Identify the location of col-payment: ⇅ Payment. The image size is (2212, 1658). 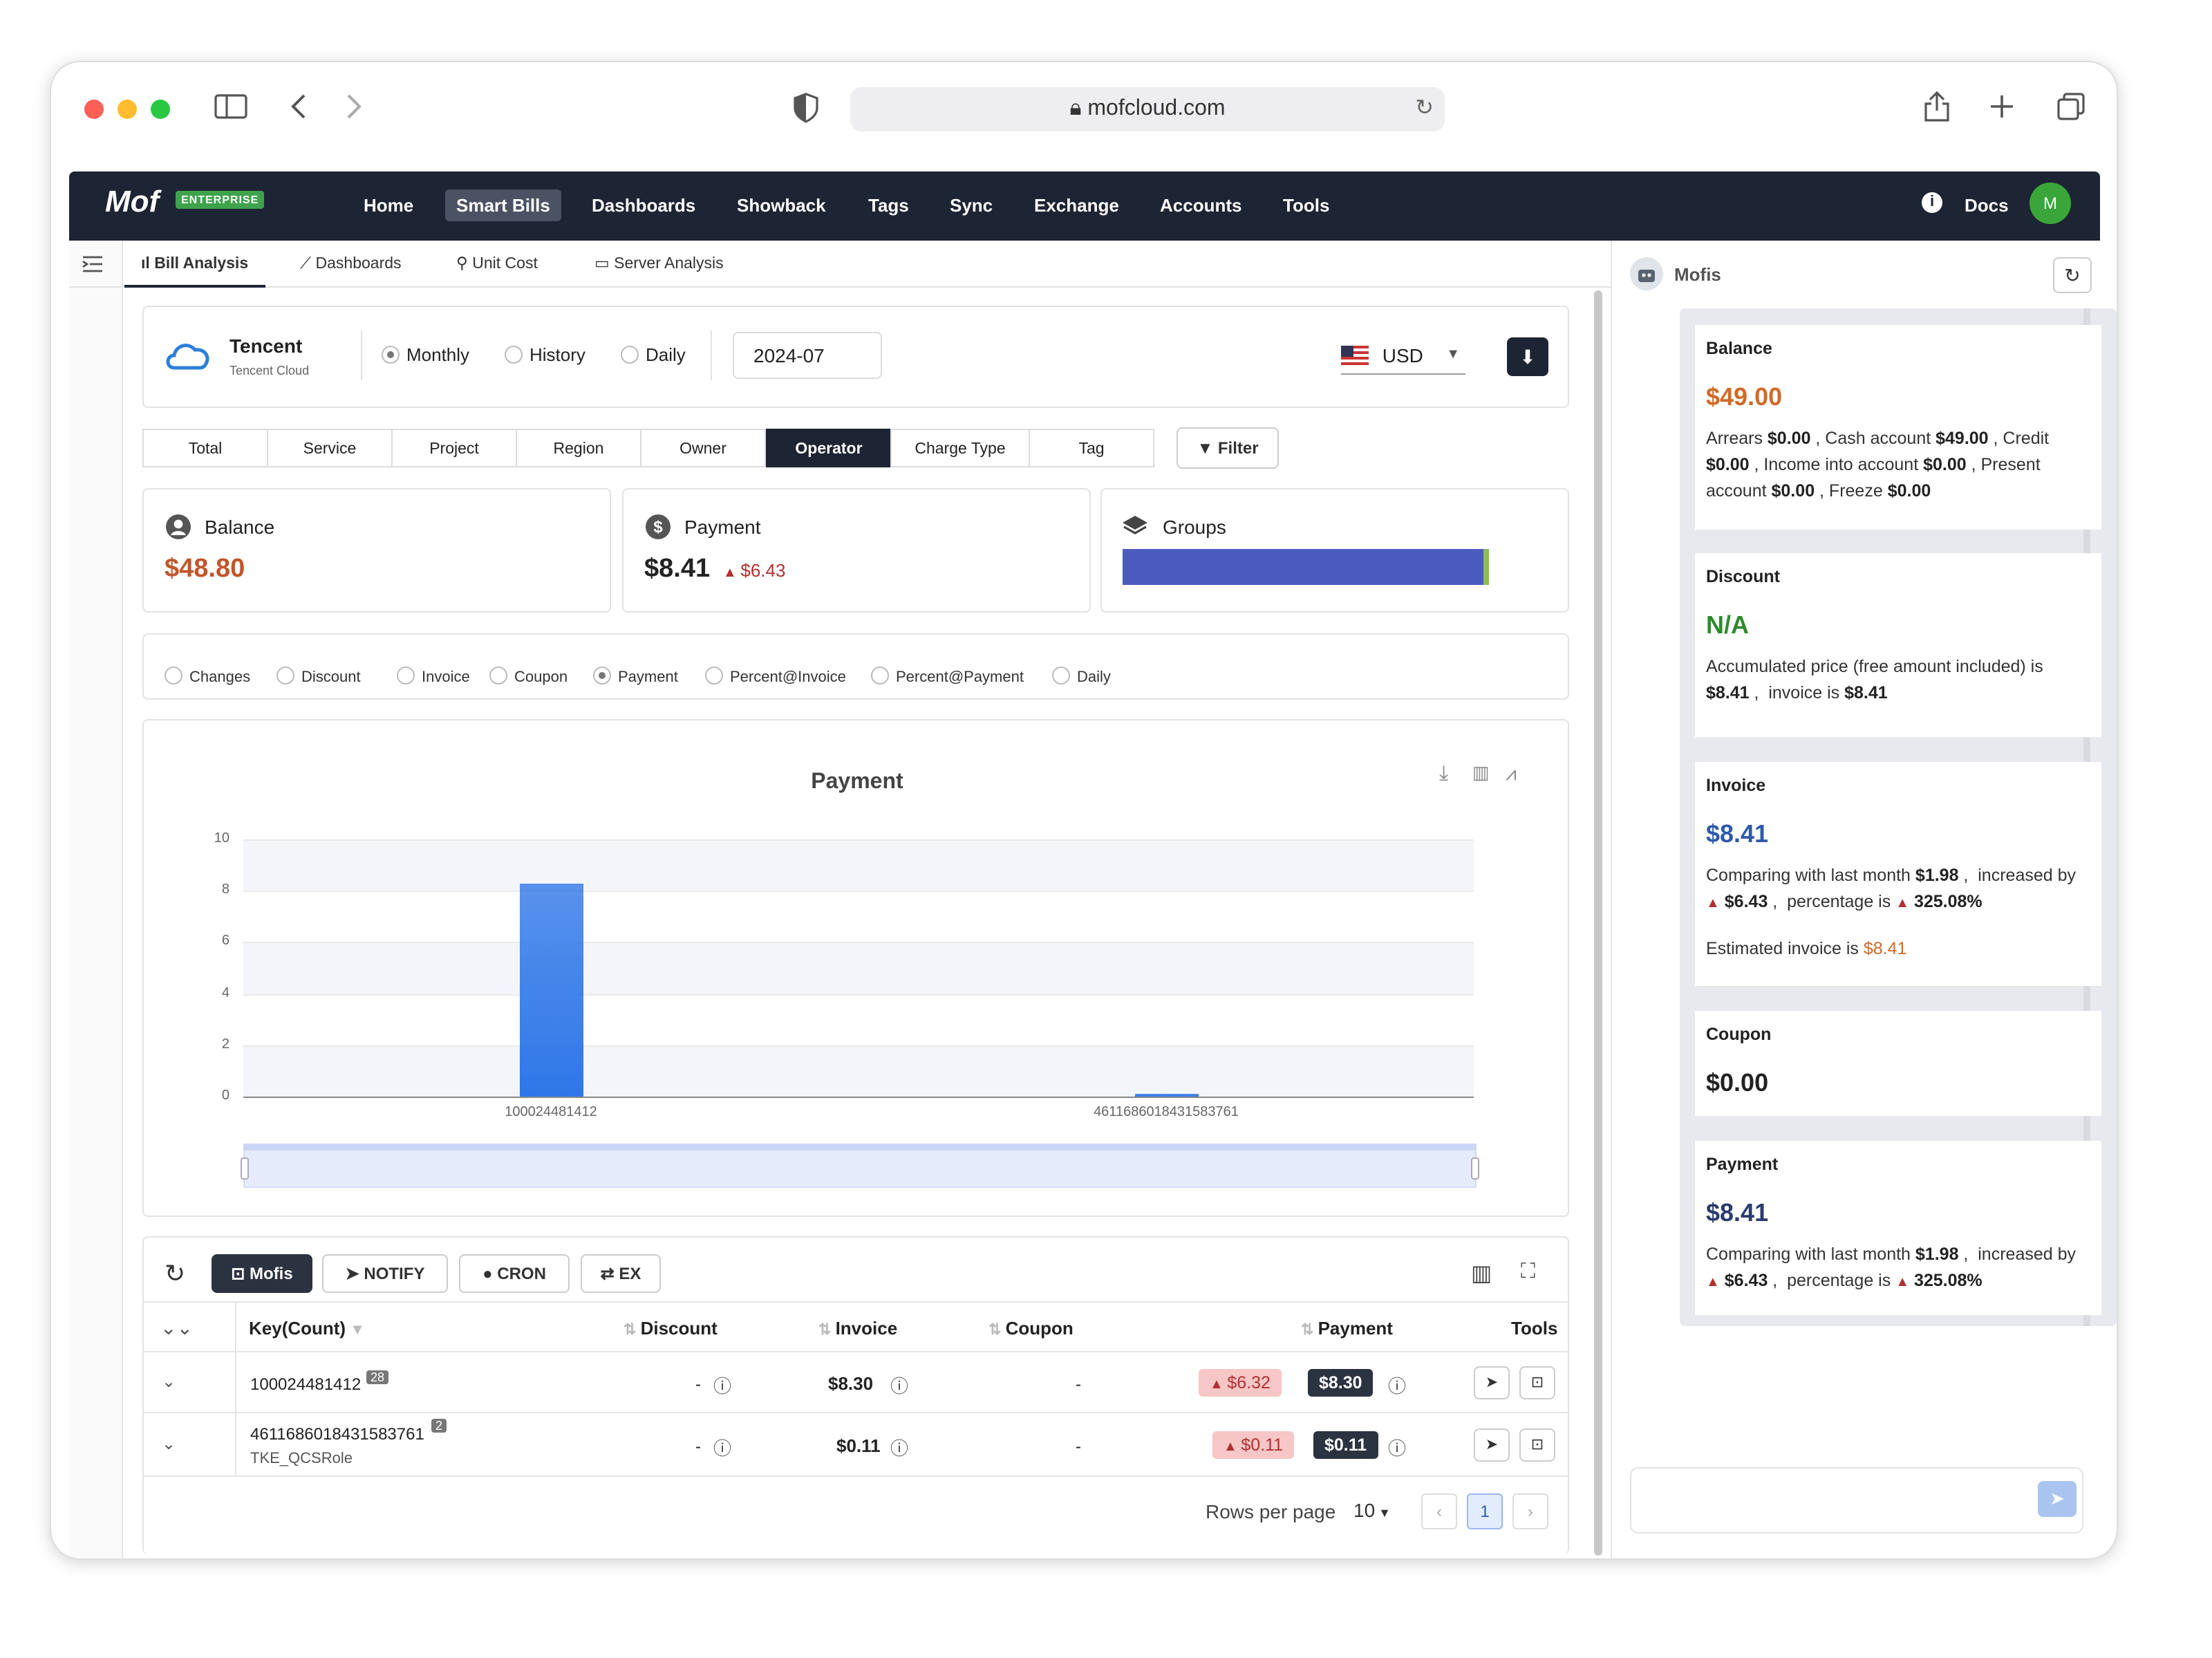
(1347, 1328).